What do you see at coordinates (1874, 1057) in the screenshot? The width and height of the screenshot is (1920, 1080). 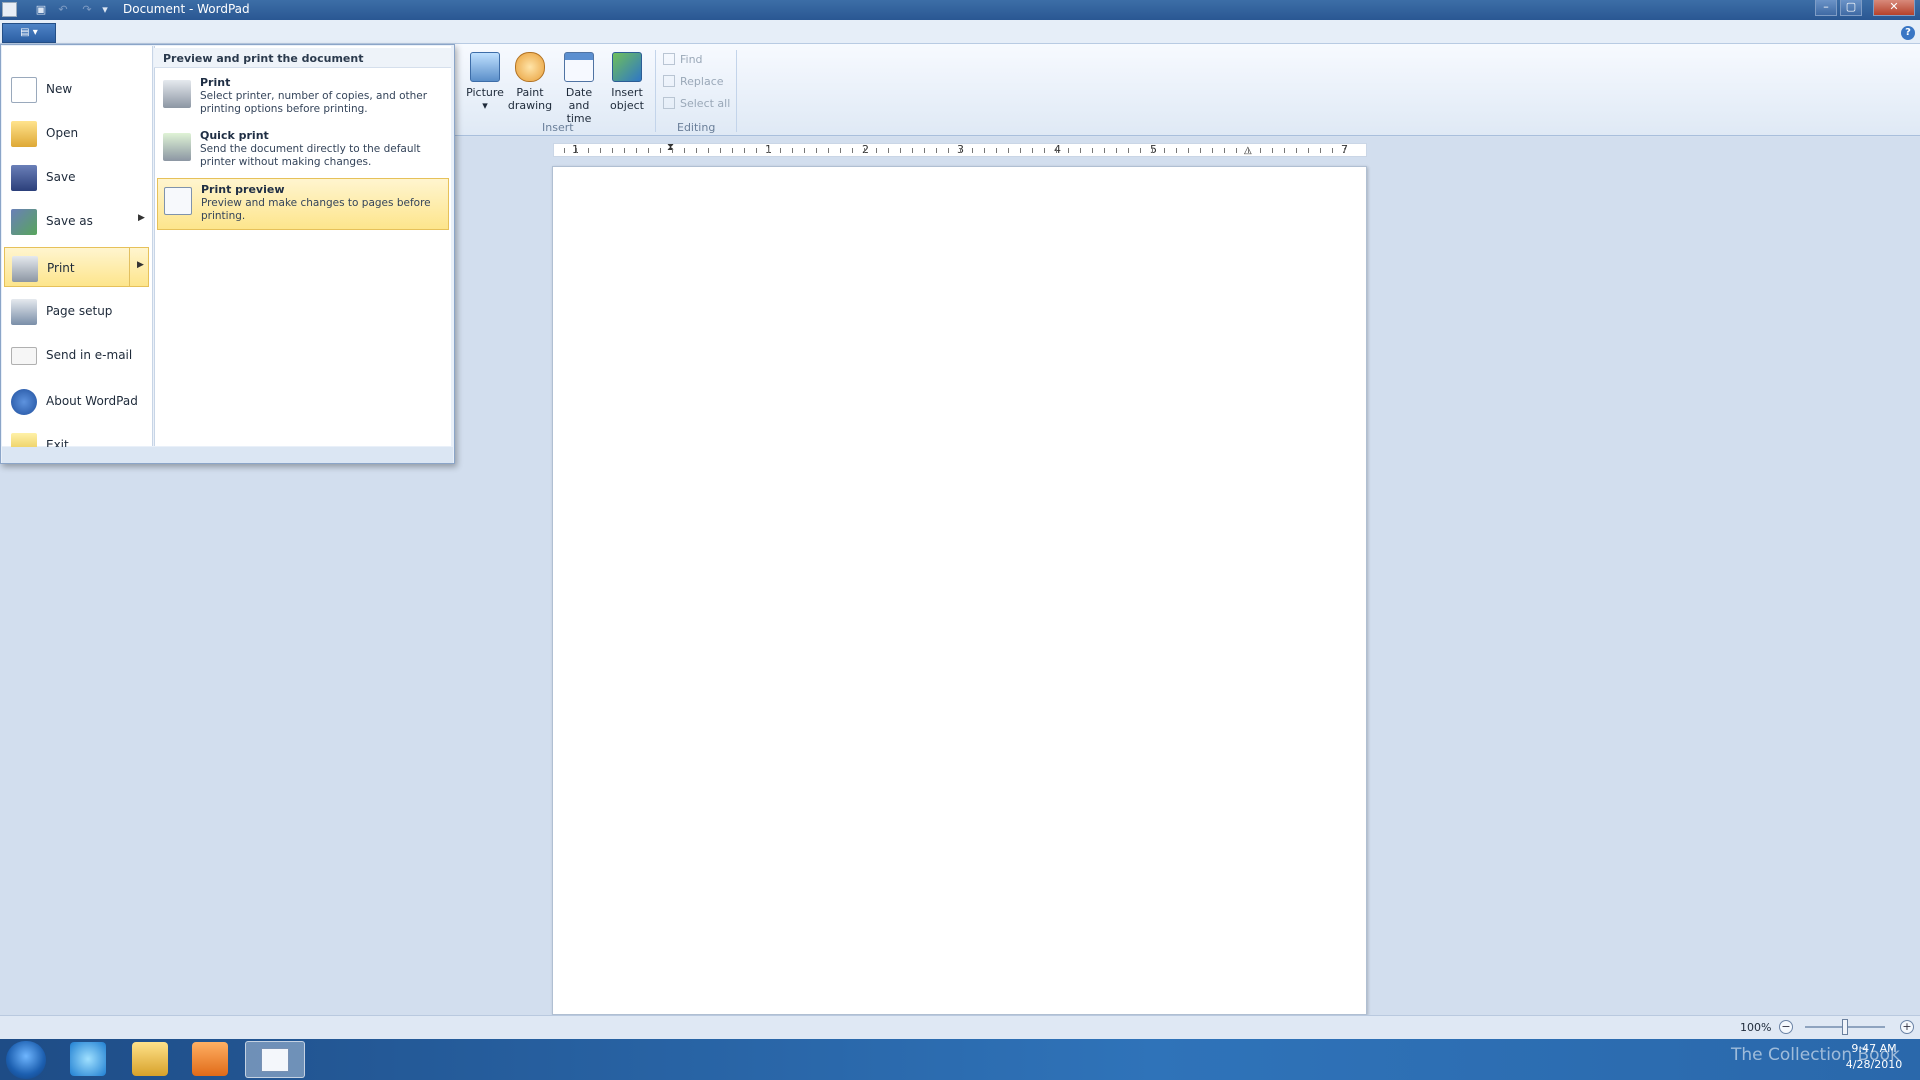 I see `system-clock: 9:47 AM 4/28/2010` at bounding box center [1874, 1057].